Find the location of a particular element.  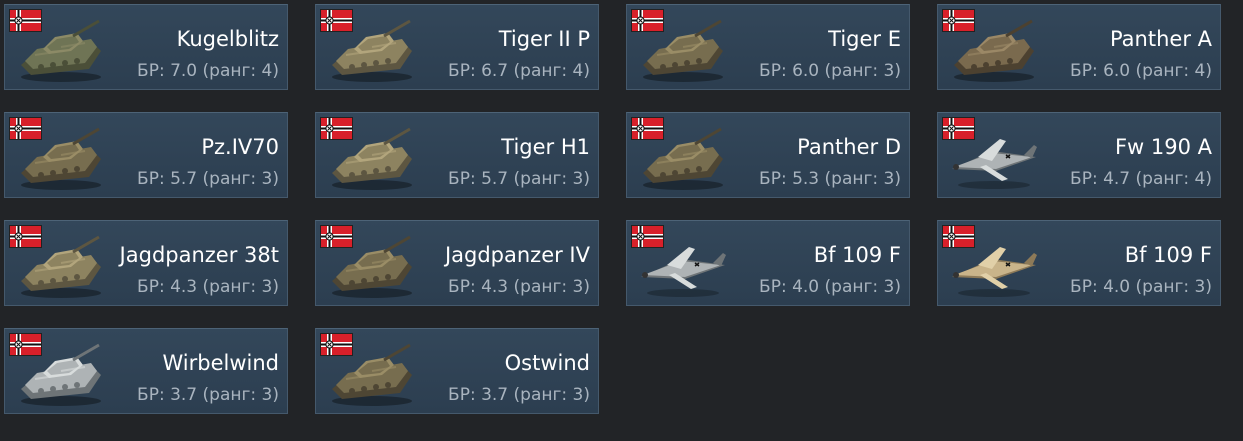

vehicle-card: Jagdpanzer IV БР: 4.3 (ранг: 3) is located at coordinates (457, 263).